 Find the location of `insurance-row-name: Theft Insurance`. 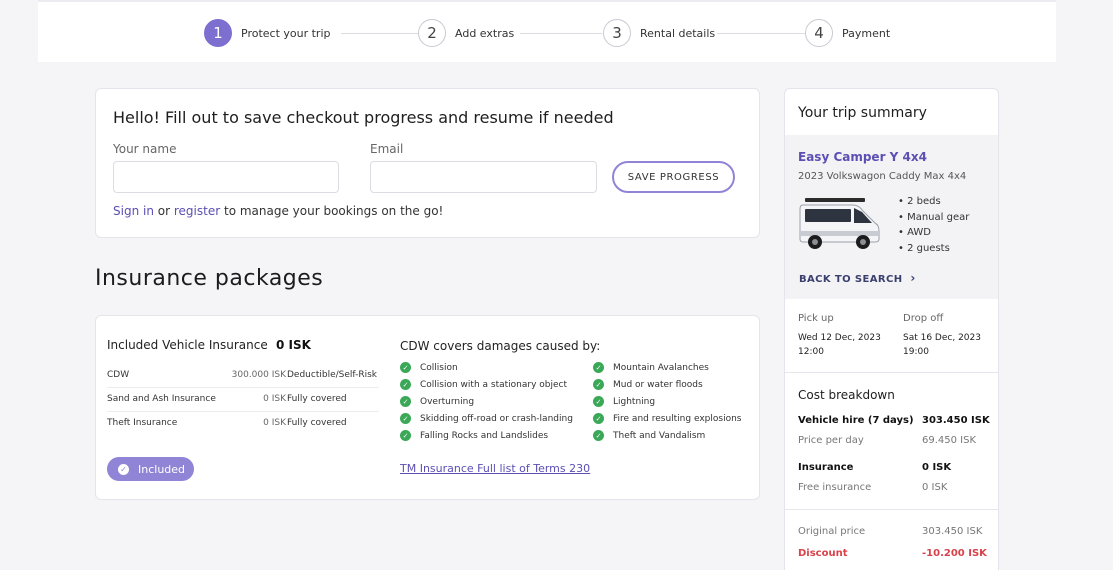

insurance-row-name: Theft Insurance is located at coordinates (142, 423).